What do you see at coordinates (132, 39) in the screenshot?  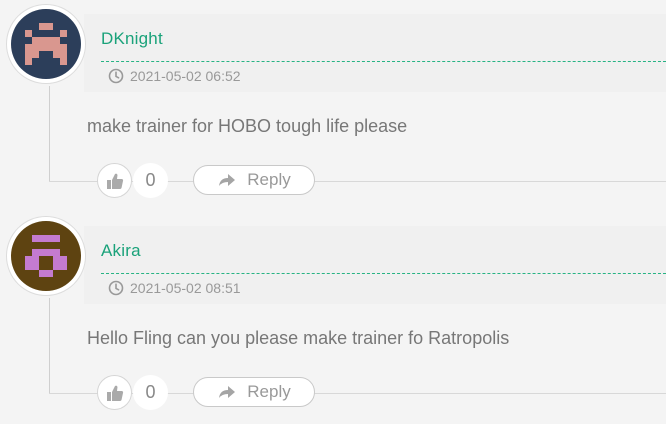 I see `comment-author: DKnight` at bounding box center [132, 39].